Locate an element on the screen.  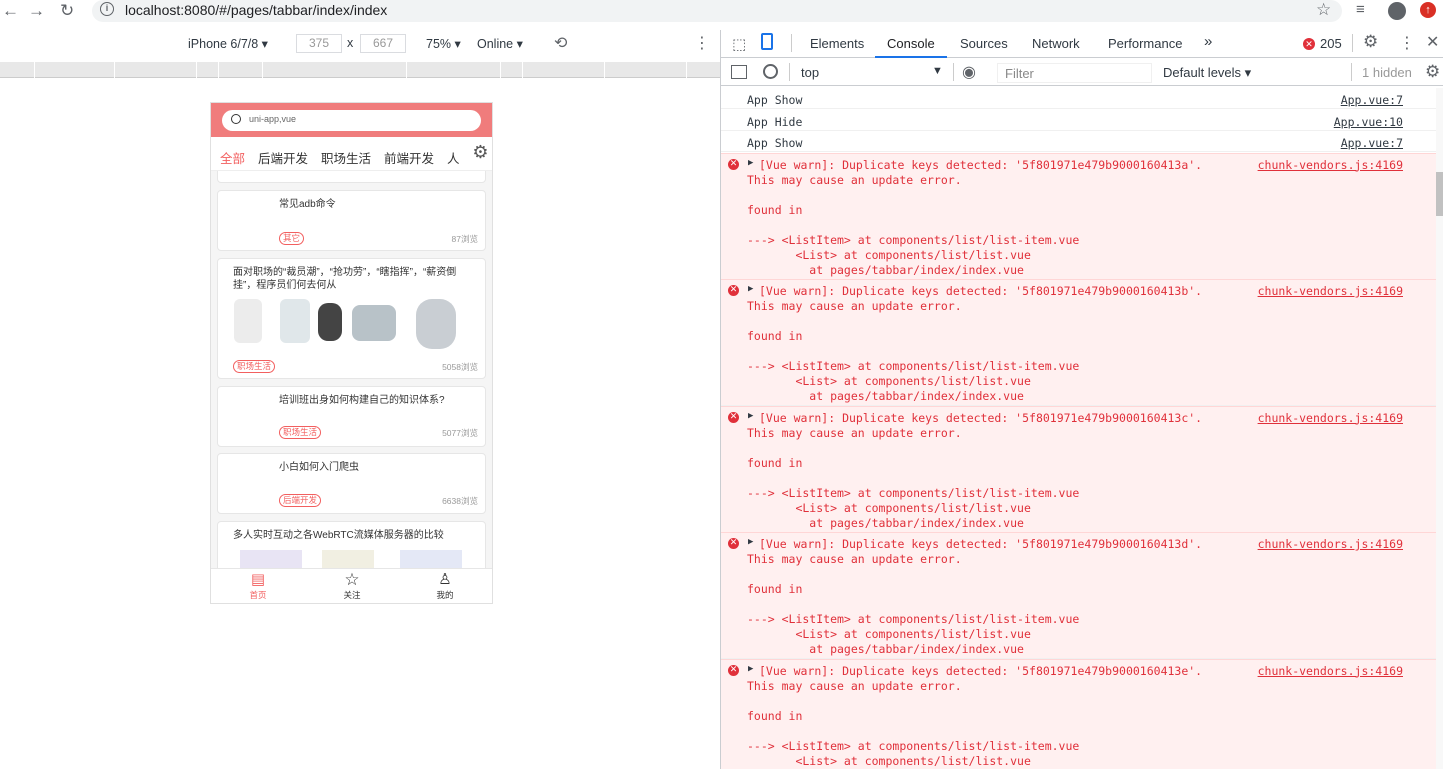
device-mode-icon is located at coordinates (767, 41).